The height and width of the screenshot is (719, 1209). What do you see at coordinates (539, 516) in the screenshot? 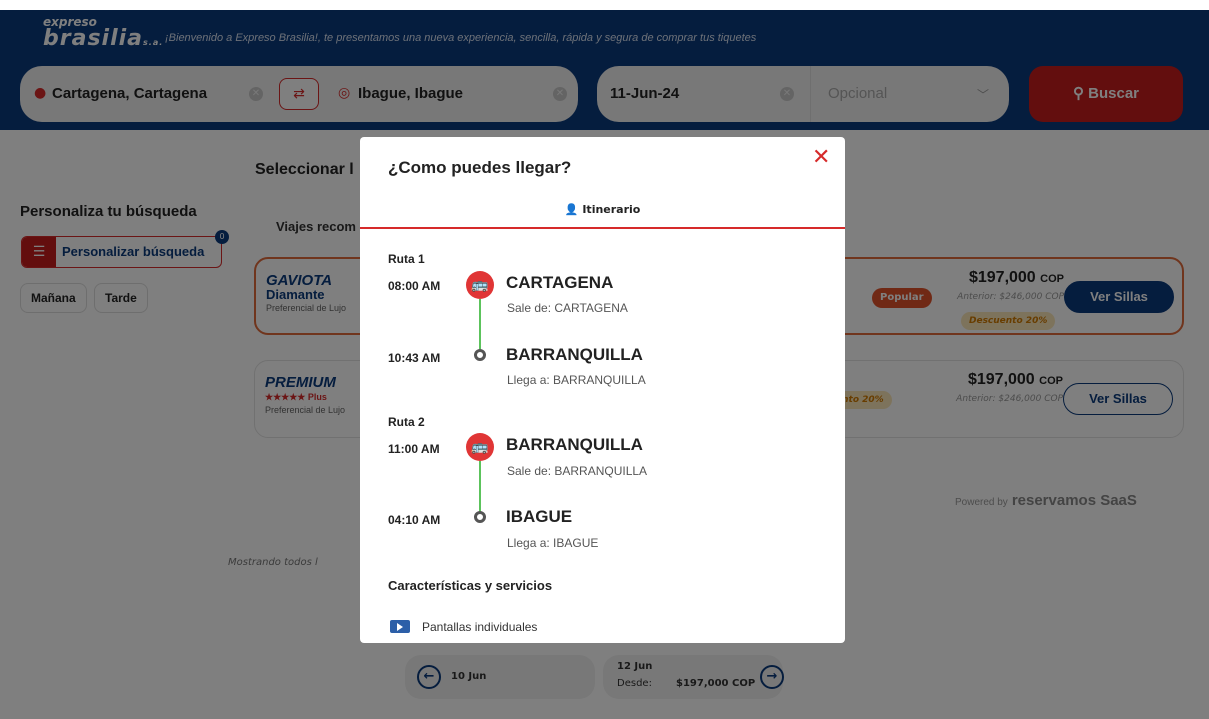
I see `arrival-city: IBAGUE` at bounding box center [539, 516].